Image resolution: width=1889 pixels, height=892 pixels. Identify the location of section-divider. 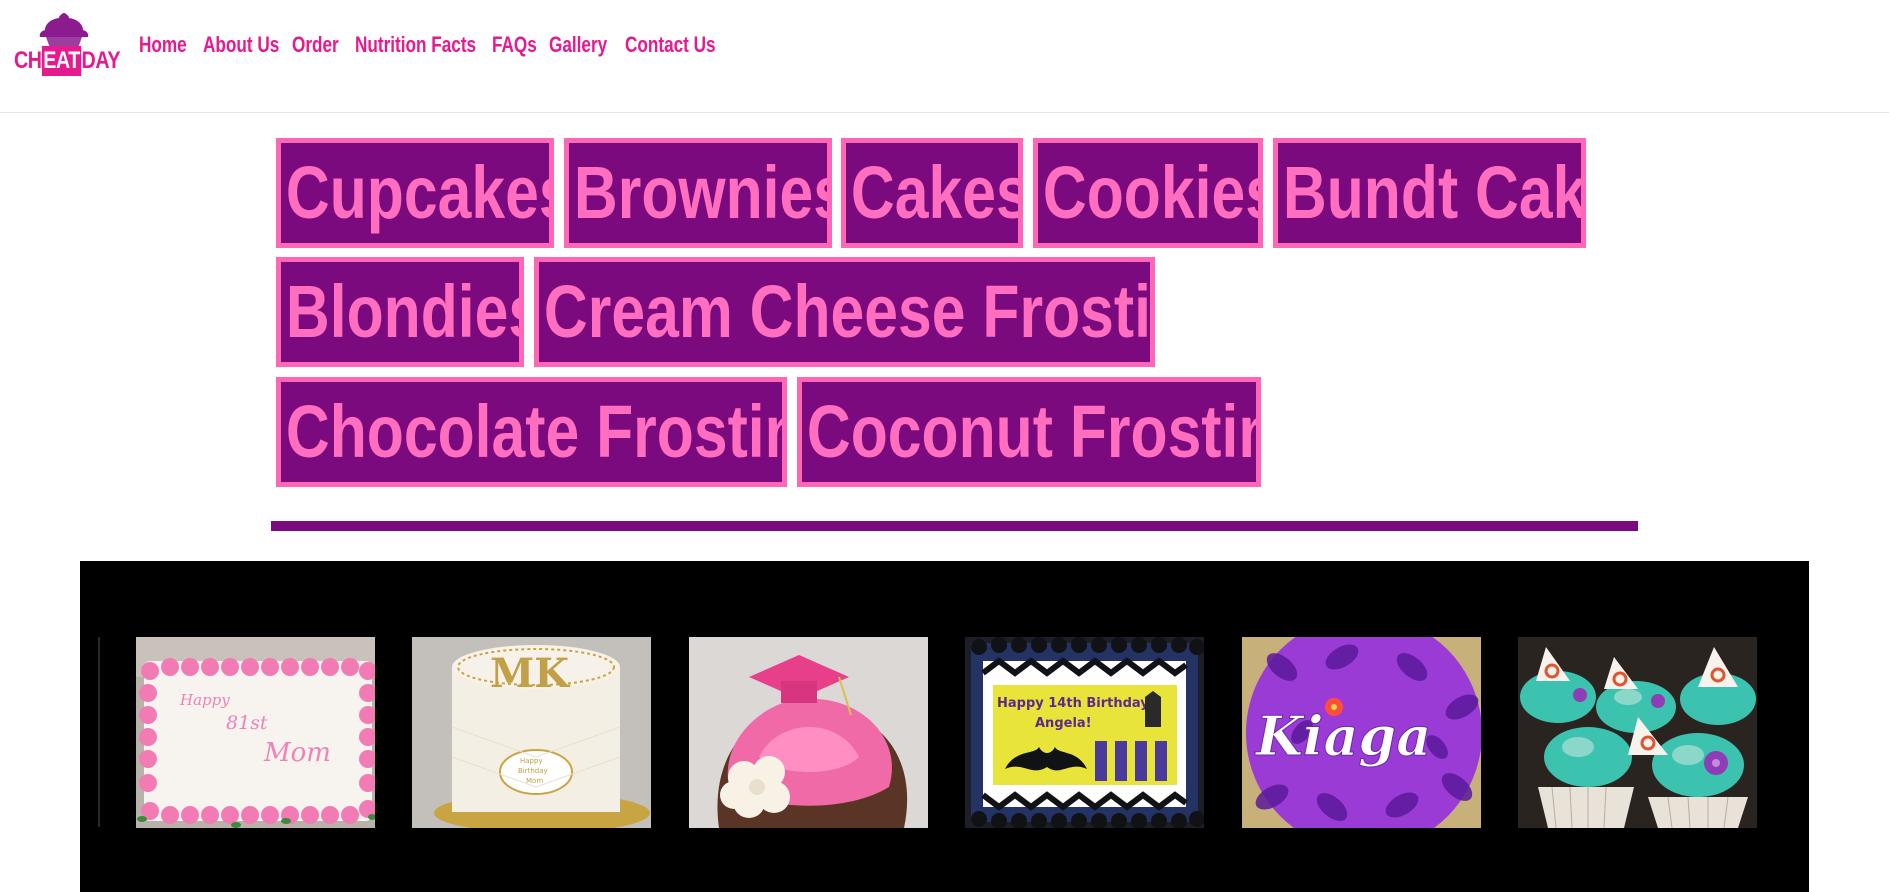
(954, 526).